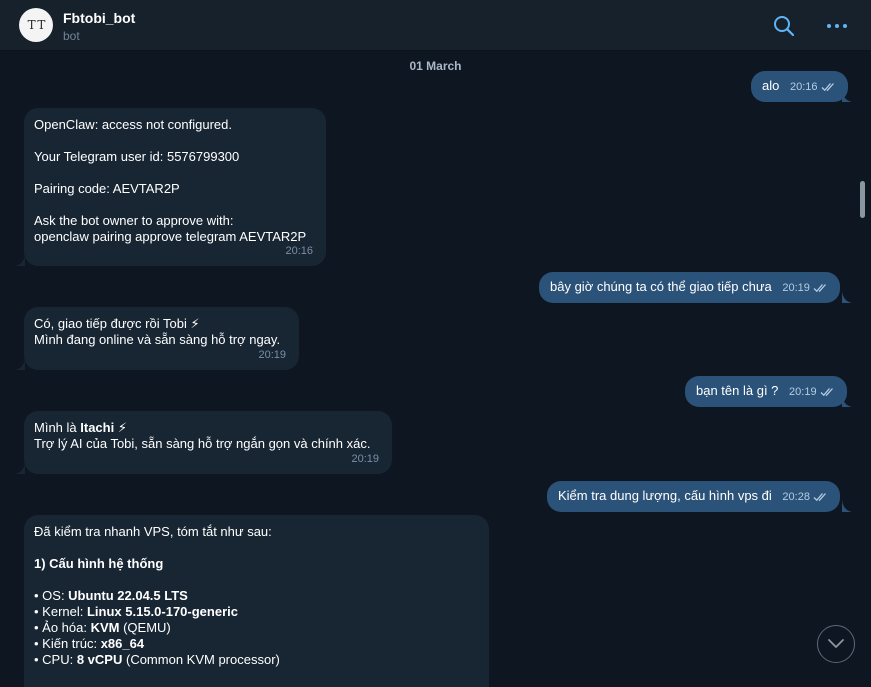  Describe the element at coordinates (737, 390) in the screenshot. I see `message-text: bạn tên là gì ?` at that location.